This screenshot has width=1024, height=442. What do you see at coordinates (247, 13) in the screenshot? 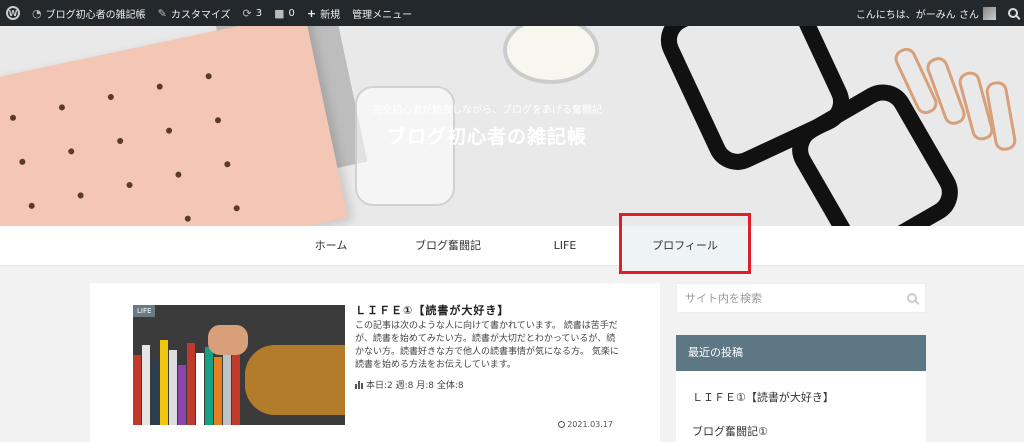
I see `refresh-icon: ⟳` at bounding box center [247, 13].